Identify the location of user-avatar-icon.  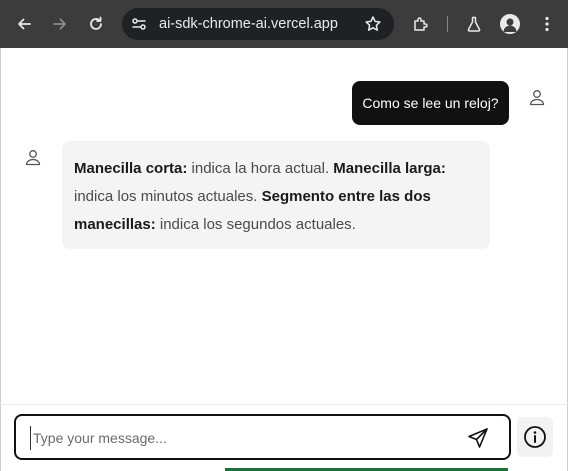
(537, 98).